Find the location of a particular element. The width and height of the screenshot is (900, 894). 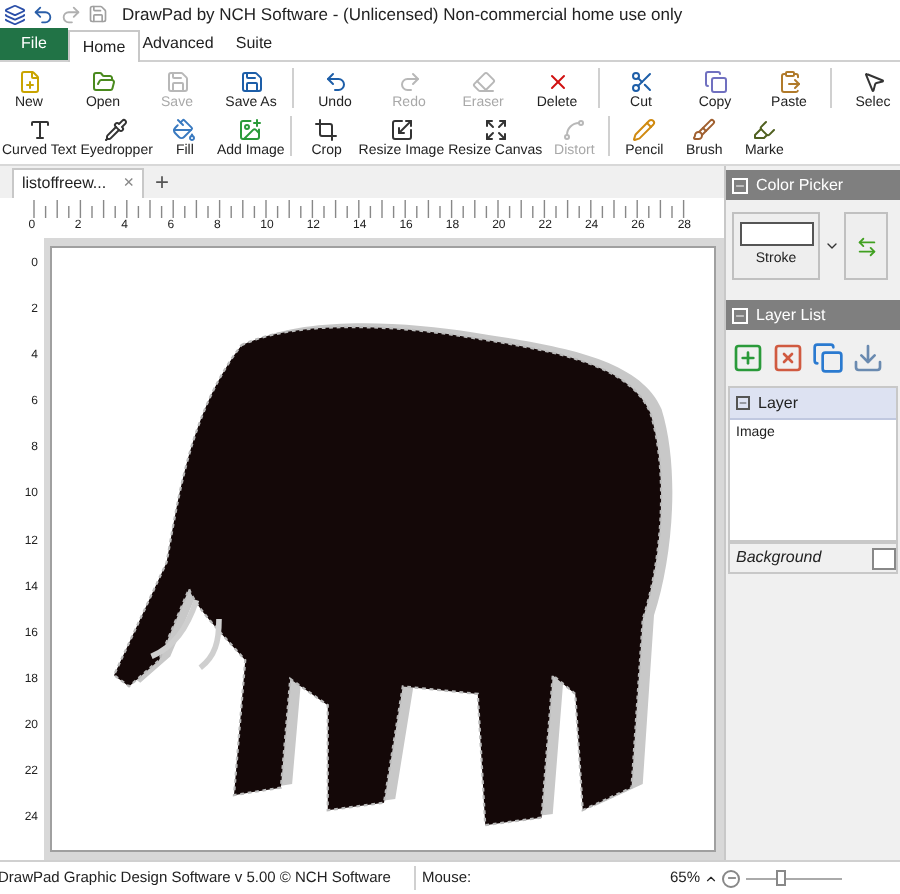

merge-layer-icon is located at coordinates (868, 358).